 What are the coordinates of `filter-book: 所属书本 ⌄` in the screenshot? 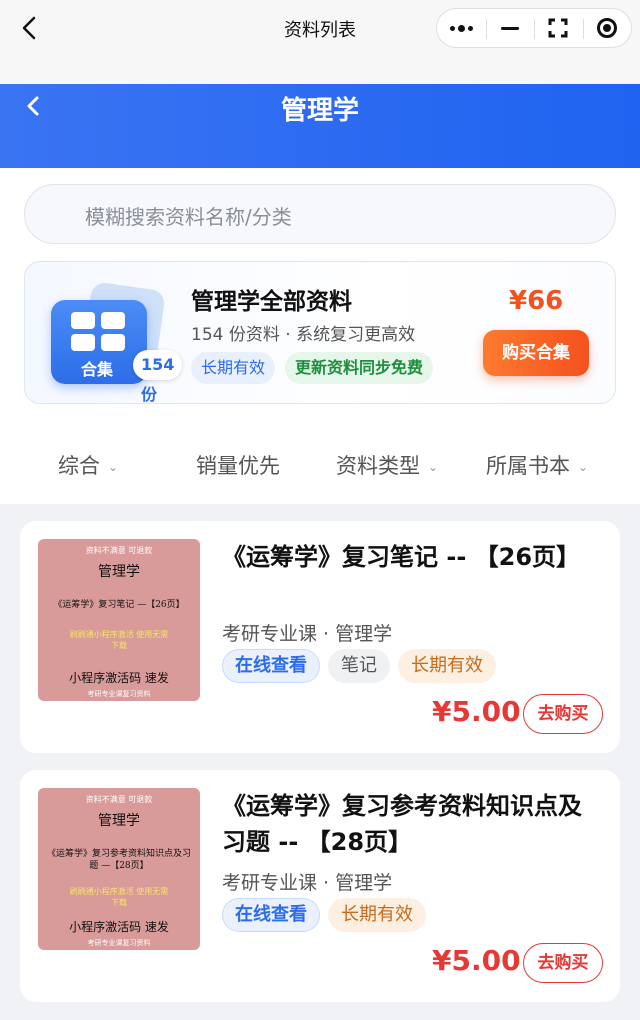 It's located at (537, 465).